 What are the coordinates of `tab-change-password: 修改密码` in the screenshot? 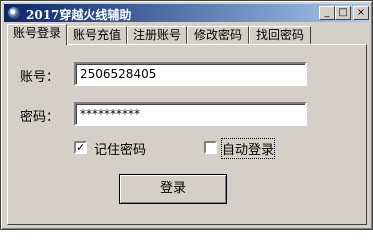 It's located at (218, 35).